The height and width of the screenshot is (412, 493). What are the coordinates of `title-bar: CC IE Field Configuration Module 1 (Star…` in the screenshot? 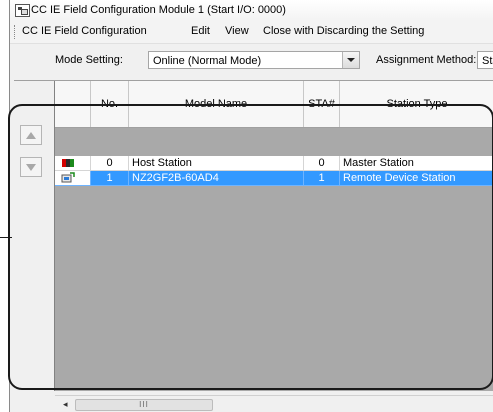 It's located at (251, 11).